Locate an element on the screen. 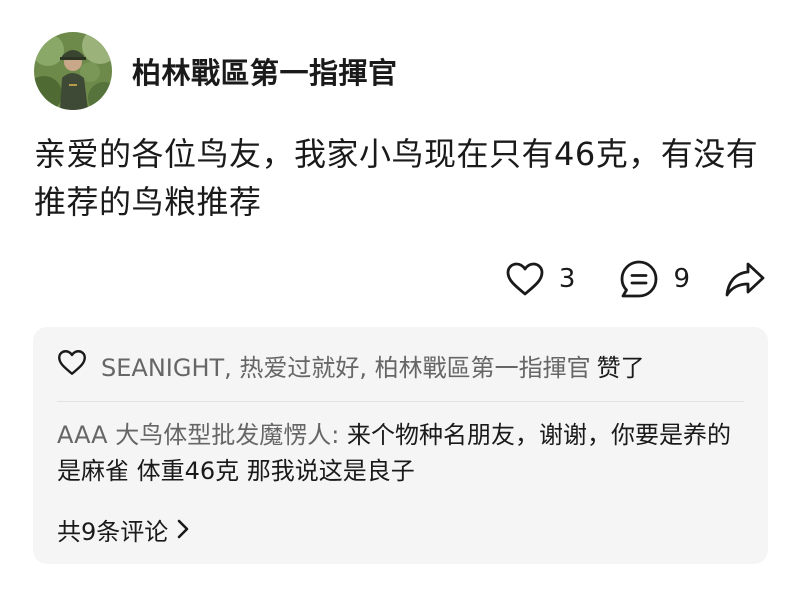 The width and height of the screenshot is (800, 596). author-name: 柏林戰區第一指揮官 is located at coordinates (265, 71).